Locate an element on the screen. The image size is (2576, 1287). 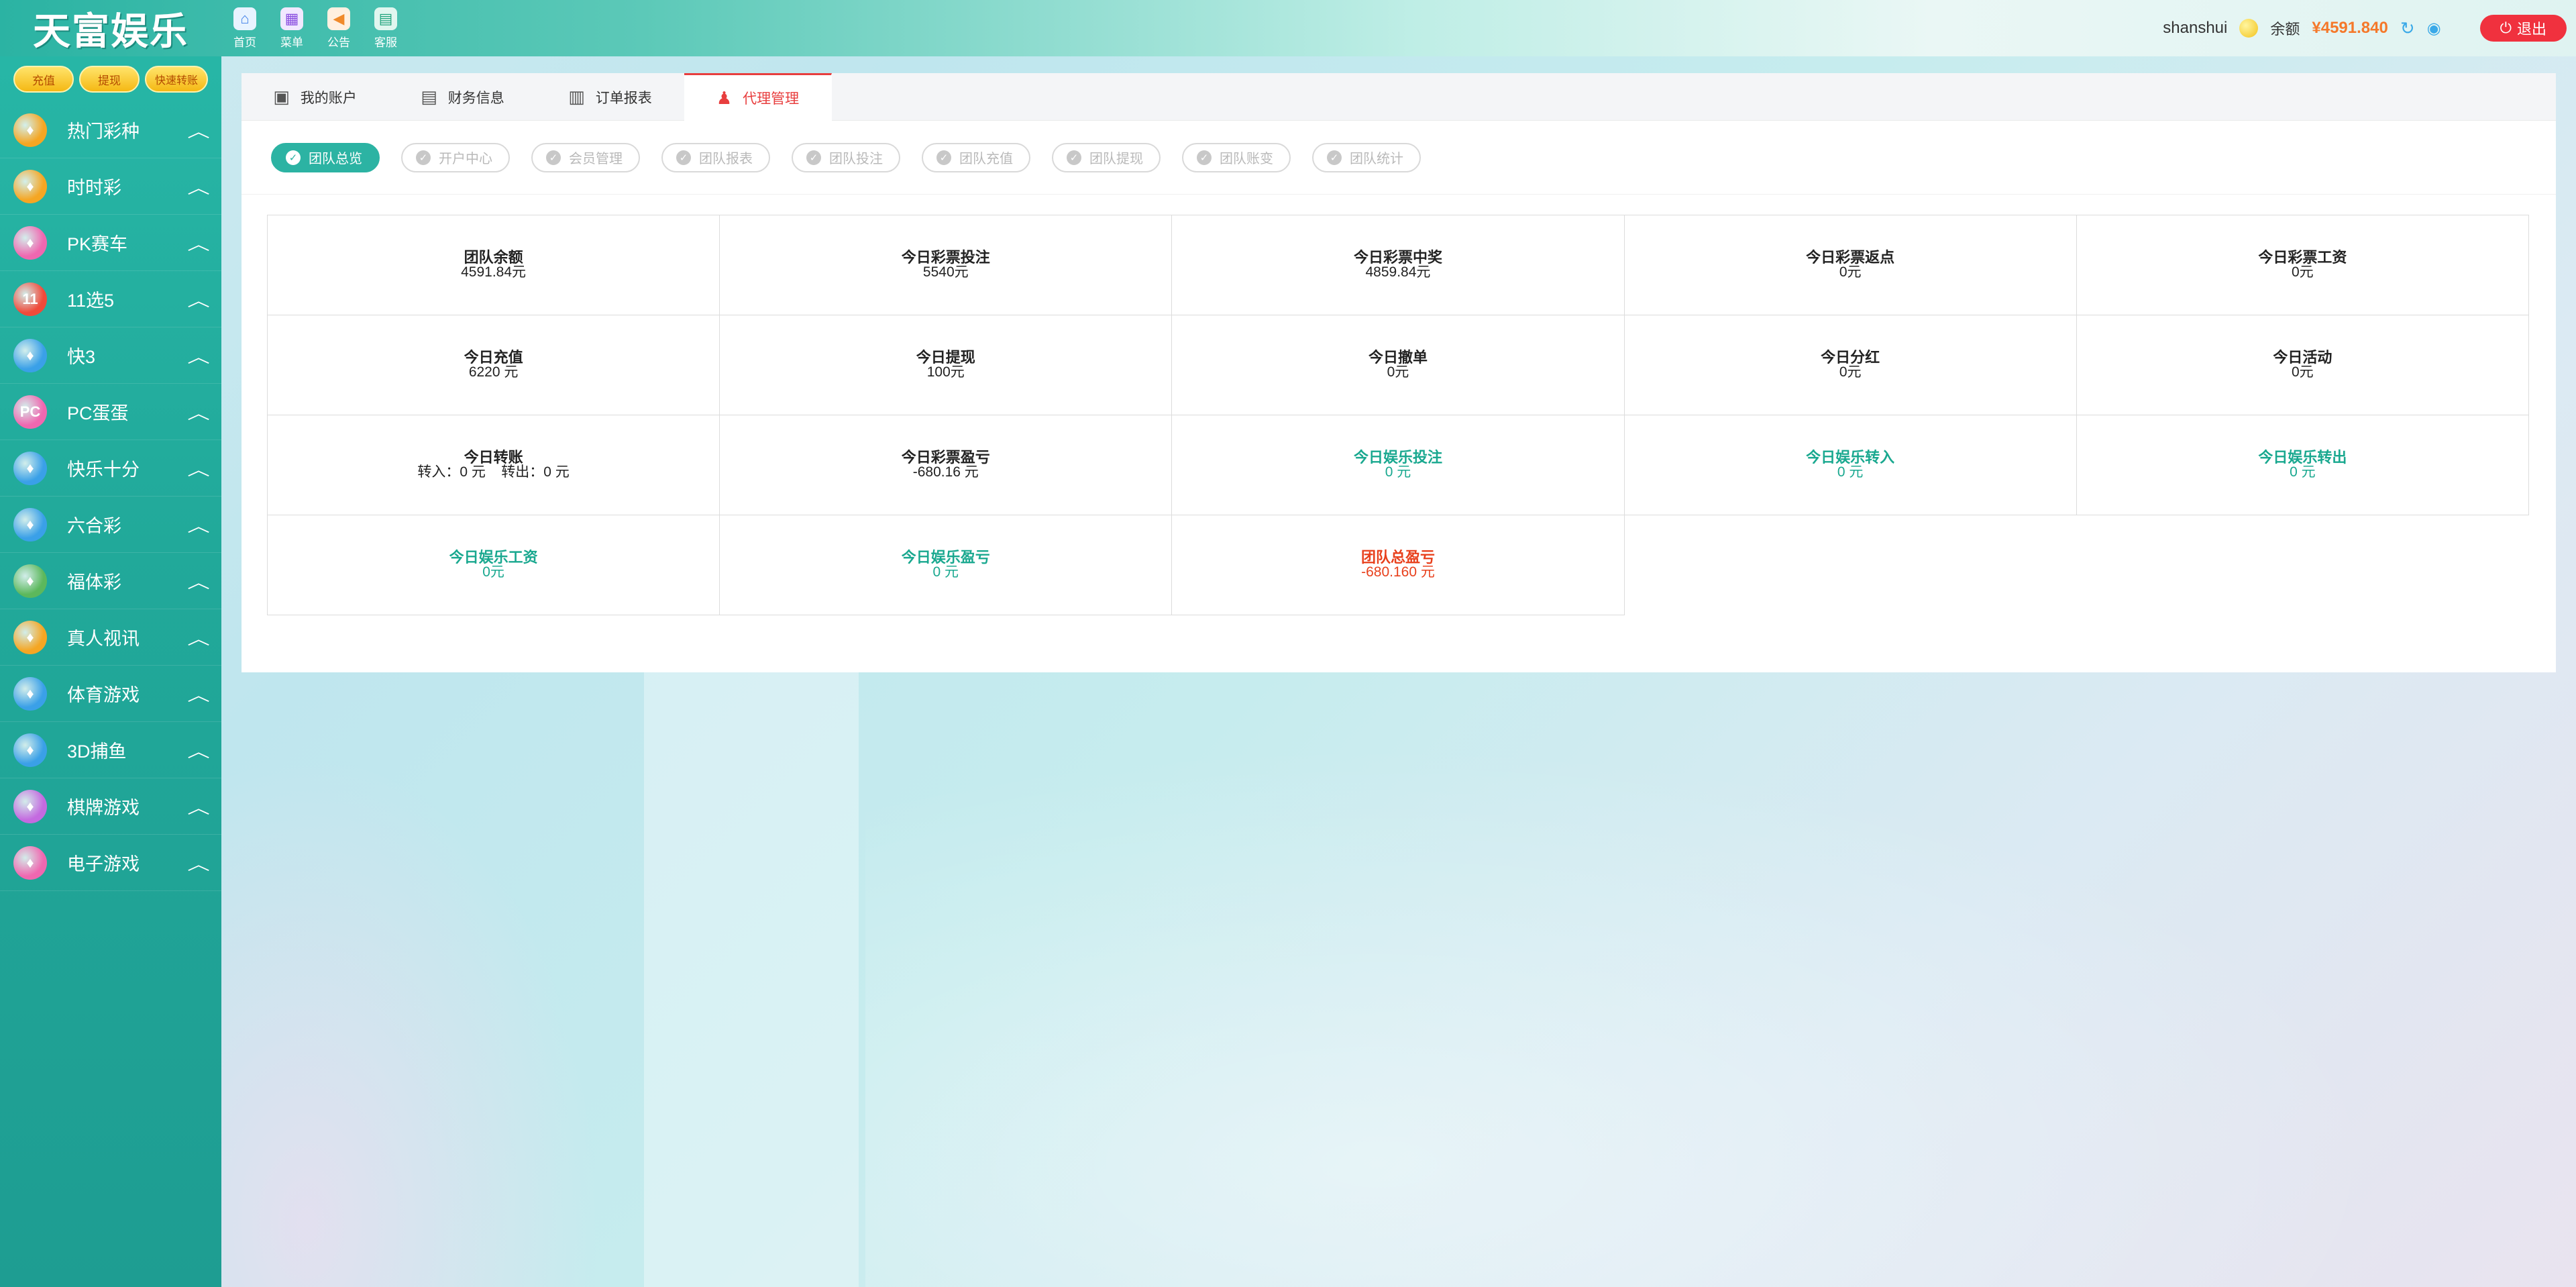
stat-value: 4591.84元 is located at coordinates (494, 272).